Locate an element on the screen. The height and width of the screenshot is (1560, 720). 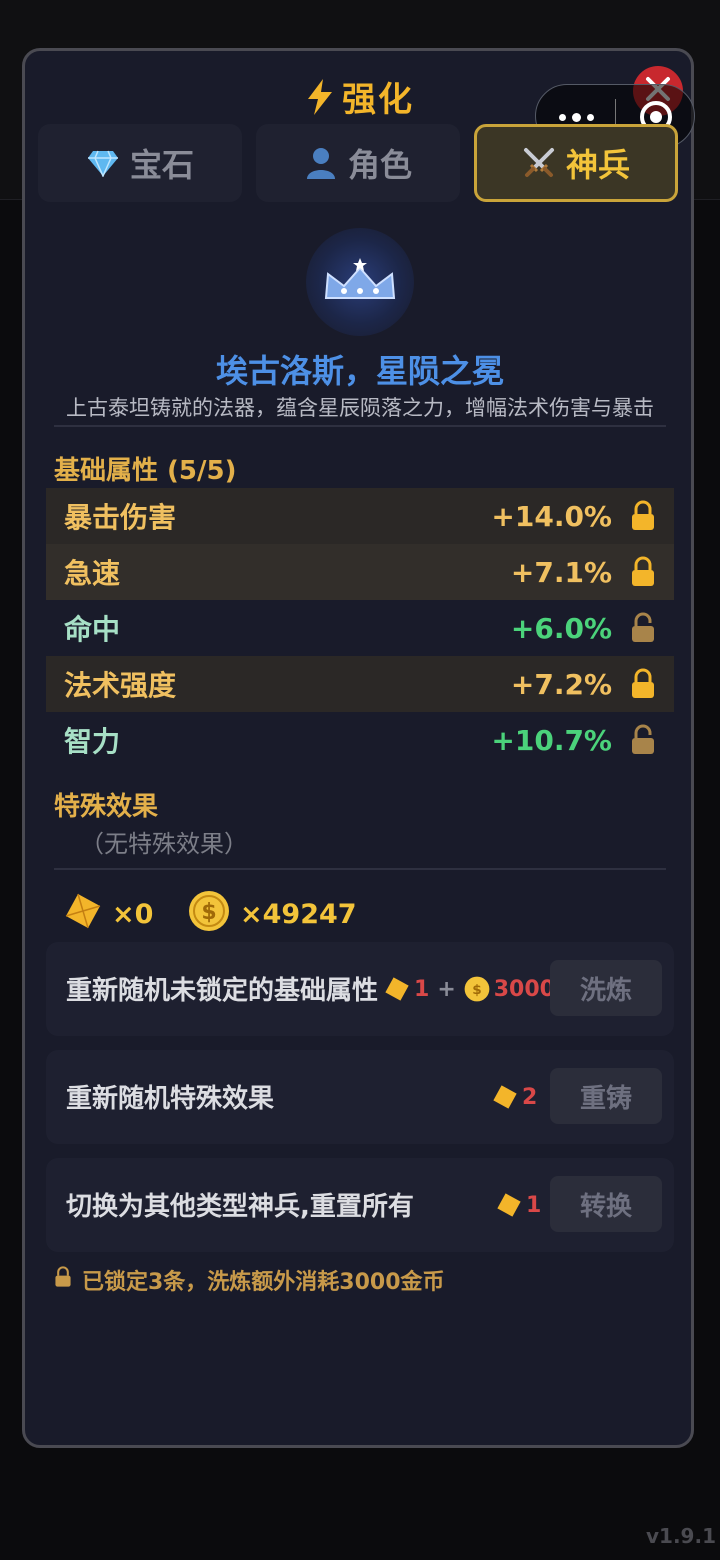
action-cost: 1 + $ 3000 is located at coordinates (469, 989).